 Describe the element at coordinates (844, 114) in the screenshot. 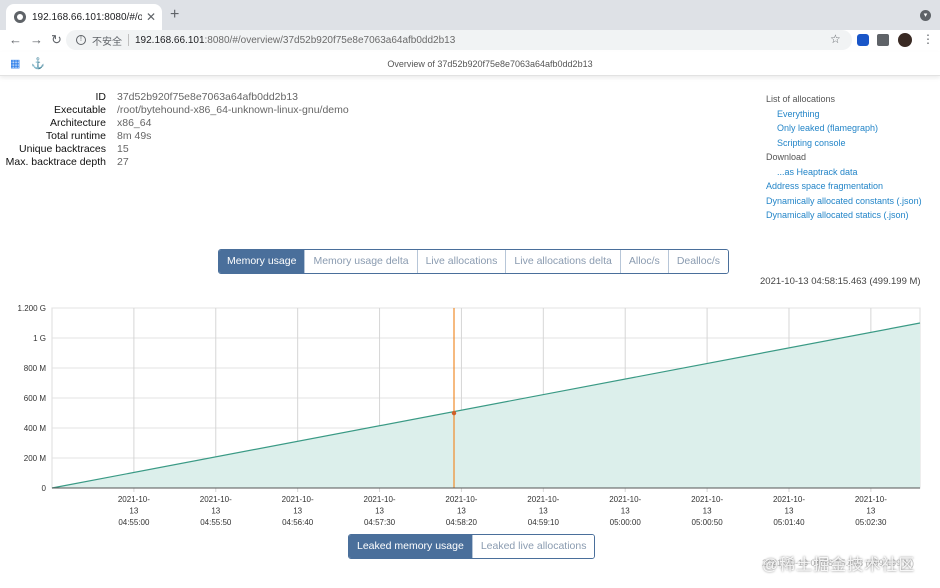

I see `link-everything: Everything` at that location.